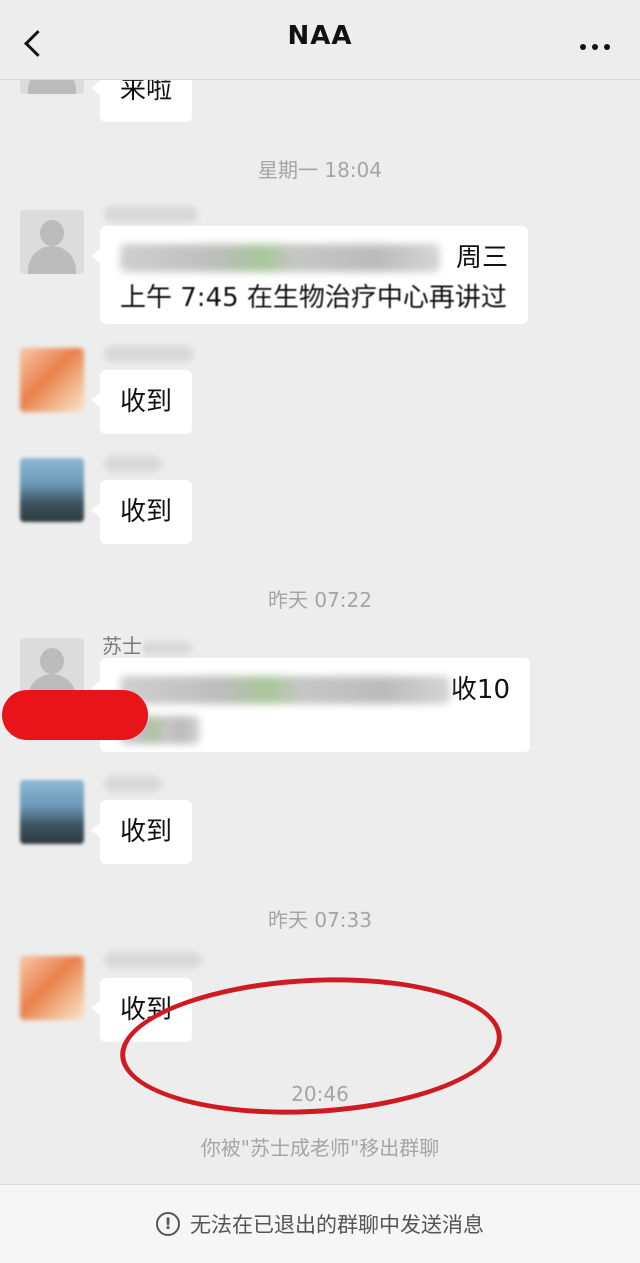 This screenshot has width=640, height=1263. What do you see at coordinates (595, 47) in the screenshot?
I see `more-options-icon` at bounding box center [595, 47].